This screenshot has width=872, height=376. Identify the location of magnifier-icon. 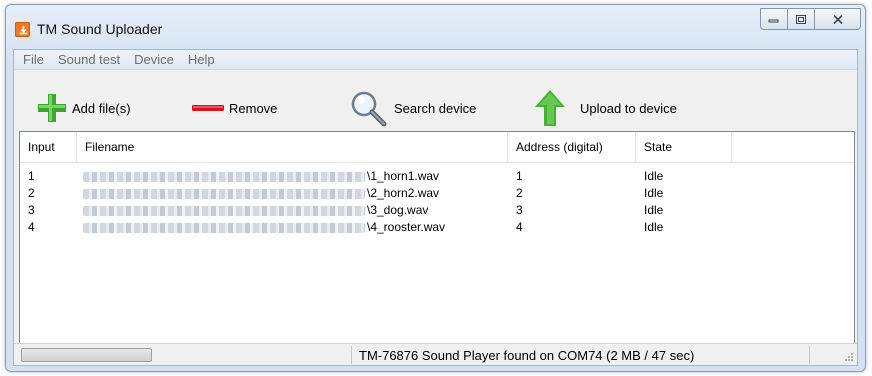
(369, 109).